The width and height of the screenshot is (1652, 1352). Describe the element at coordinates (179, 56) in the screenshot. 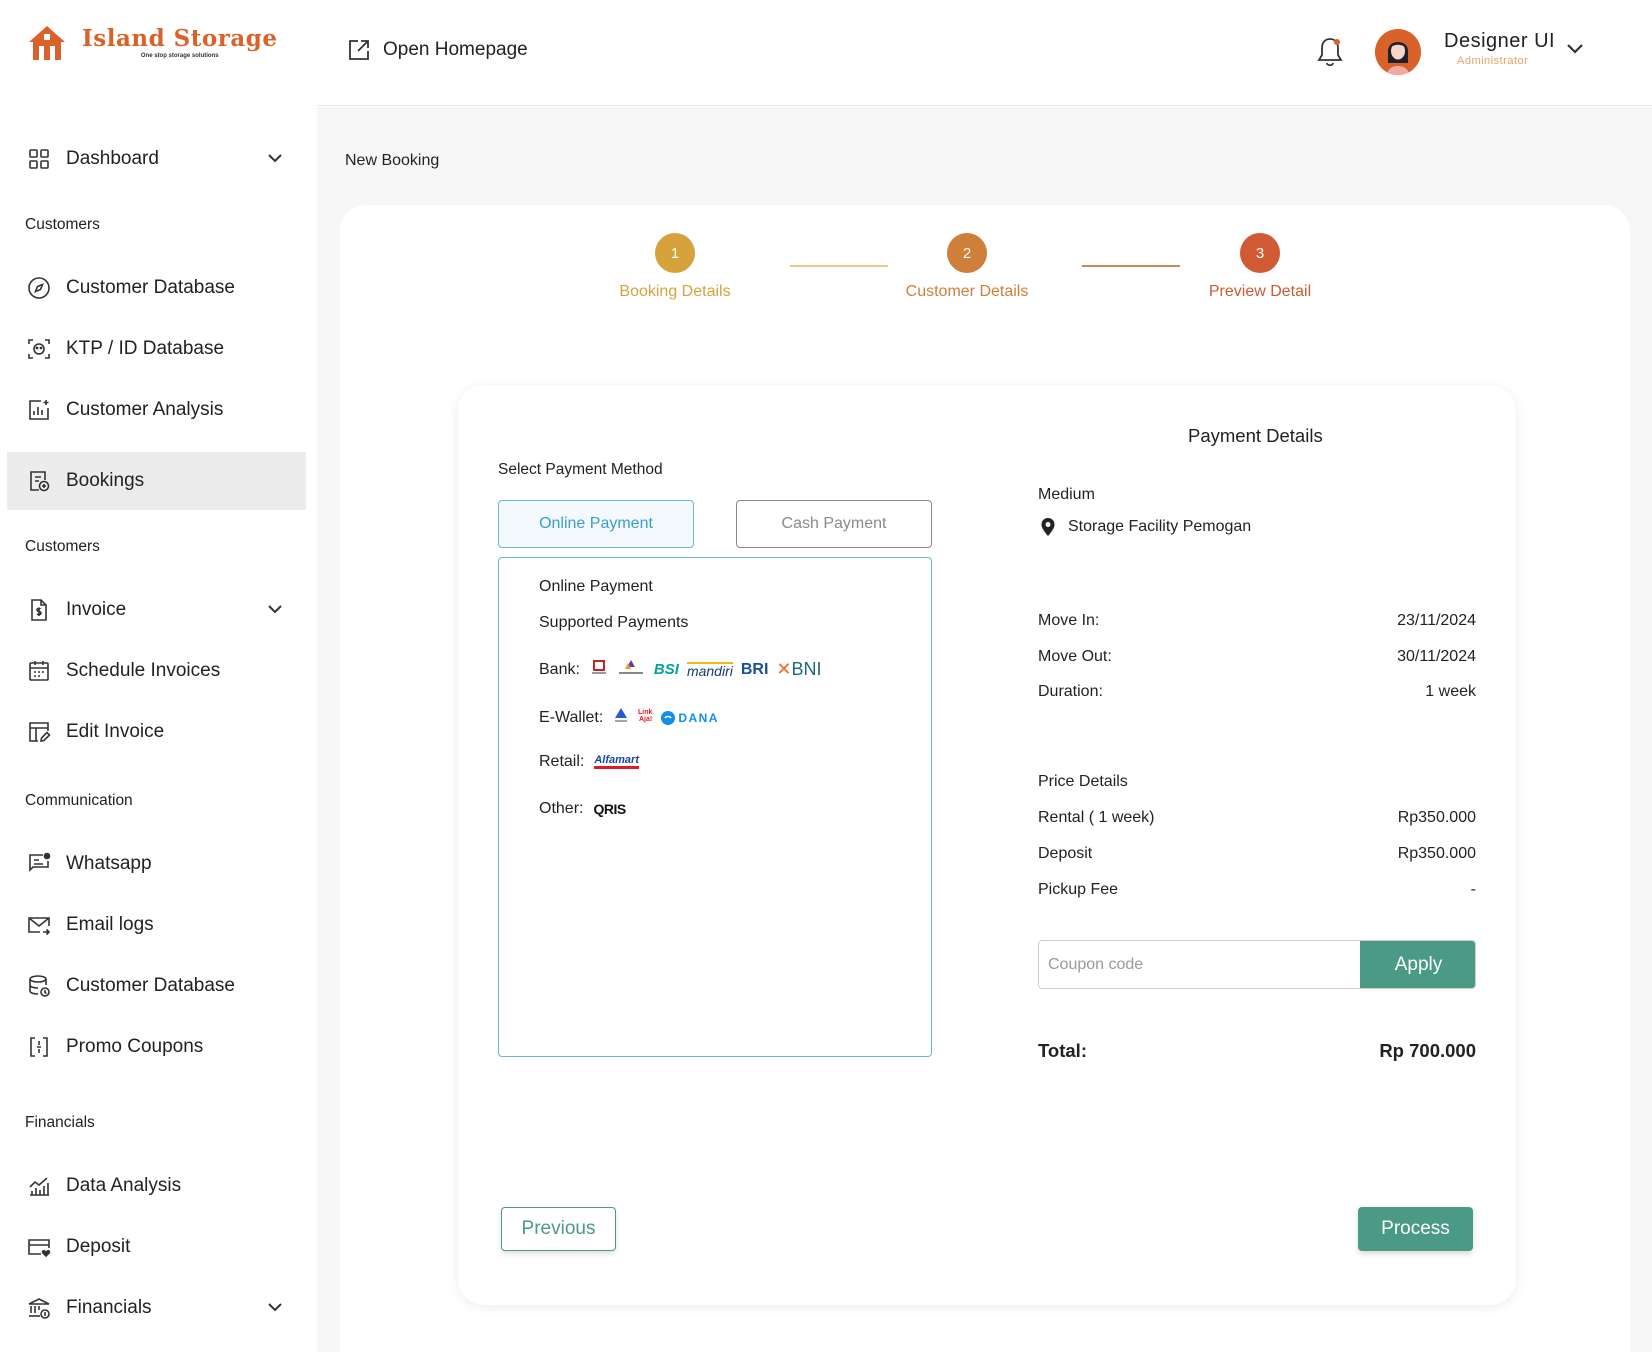

I see `brand-tagline: One stop storage solutions` at that location.